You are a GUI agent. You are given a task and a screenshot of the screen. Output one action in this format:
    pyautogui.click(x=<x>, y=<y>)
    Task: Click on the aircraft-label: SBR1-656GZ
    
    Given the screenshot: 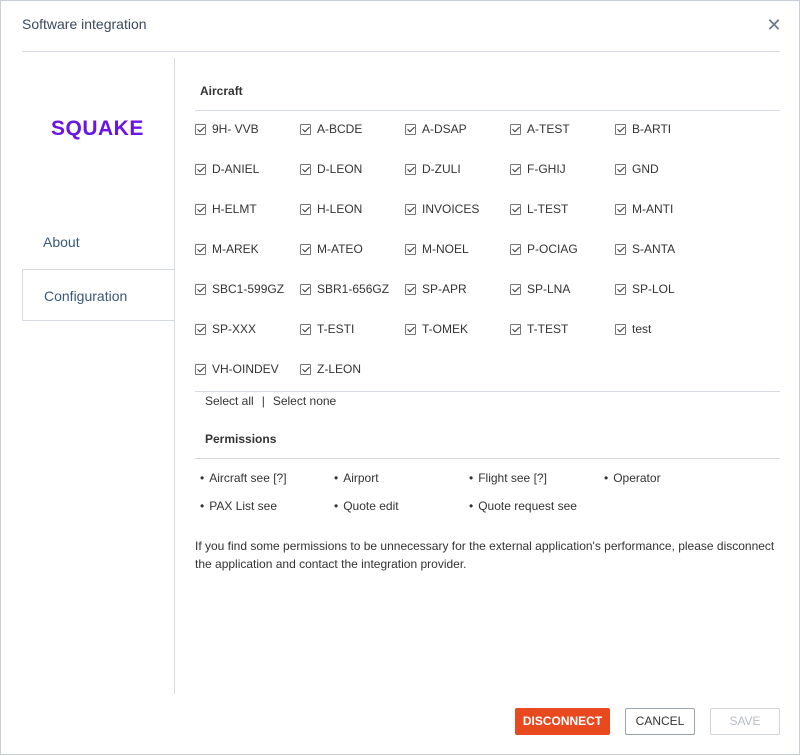 What is the action you would take?
    pyautogui.click(x=353, y=289)
    